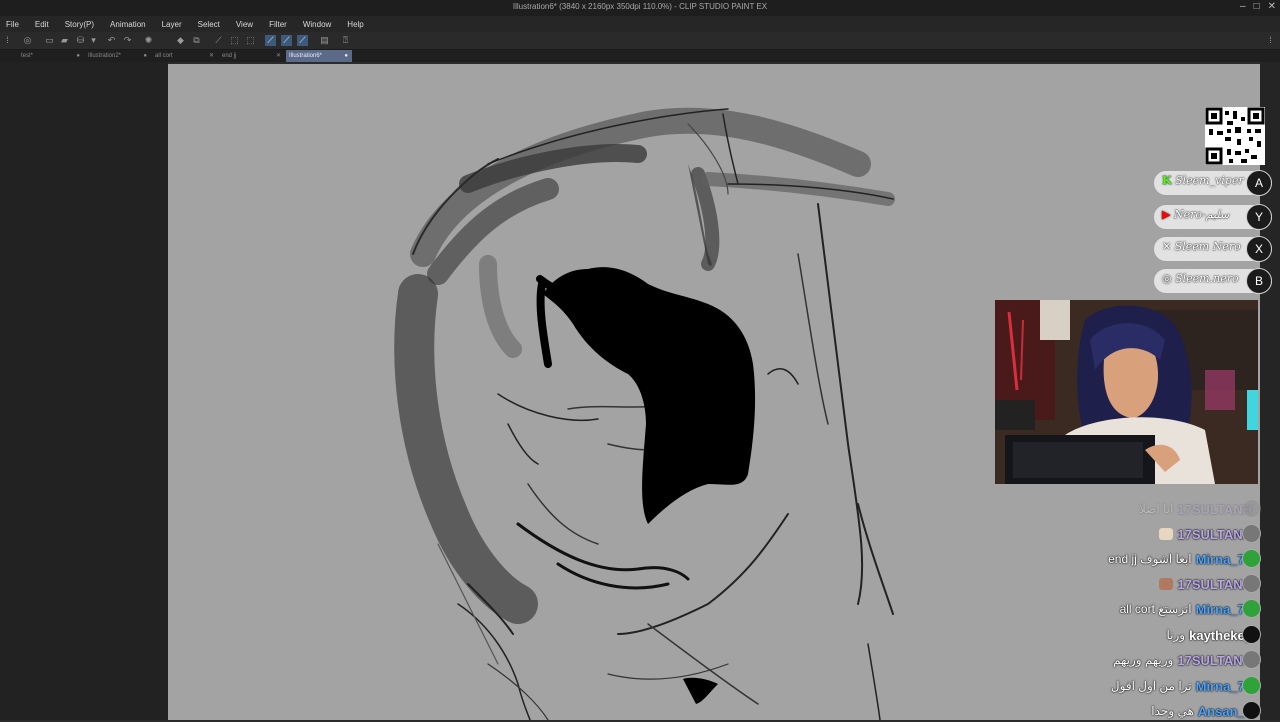 The width and height of the screenshot is (1280, 722). I want to click on tab-illustration2: Illustration2* ●, so click(118, 56).